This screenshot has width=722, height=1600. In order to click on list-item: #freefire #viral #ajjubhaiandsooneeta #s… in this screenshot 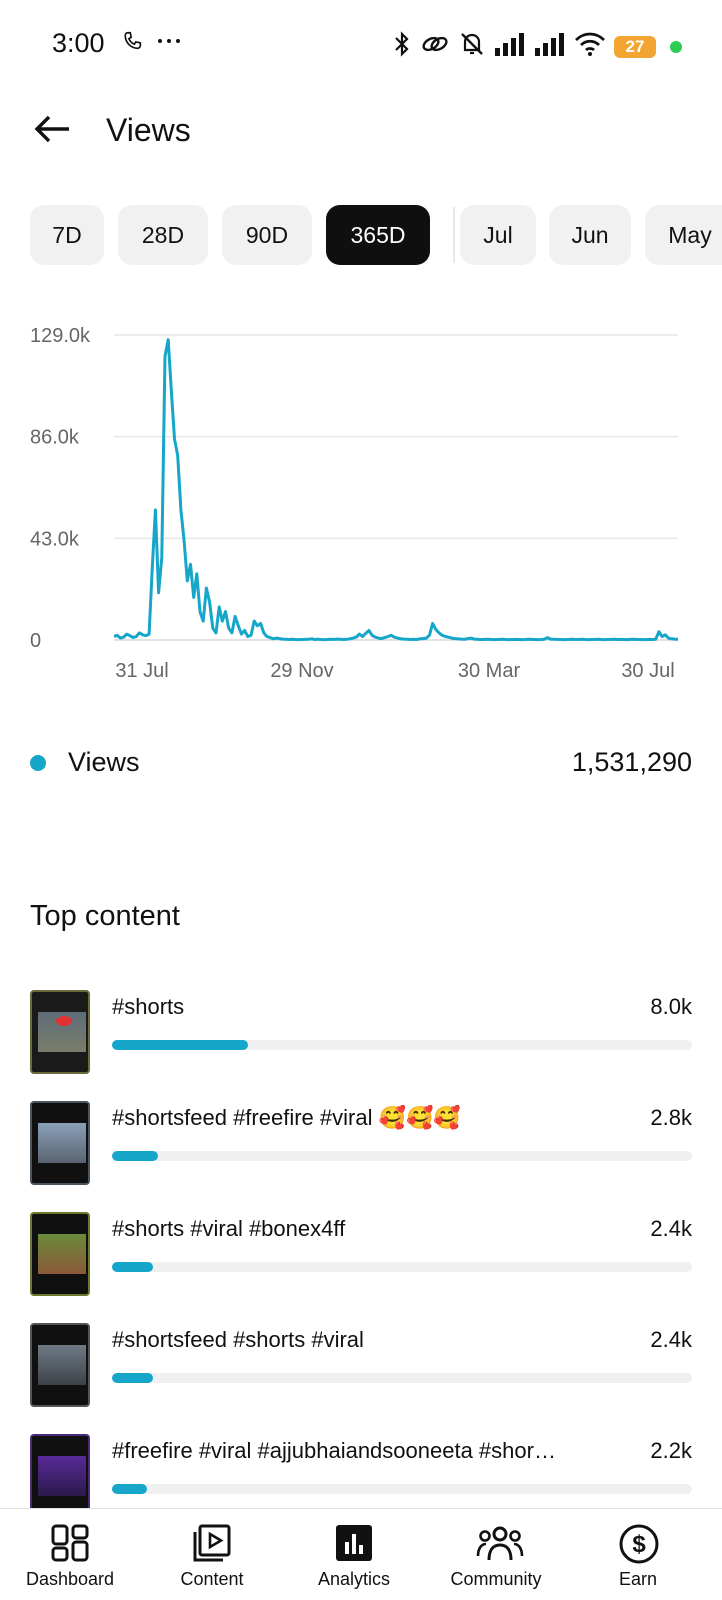, I will do `click(361, 1472)`.